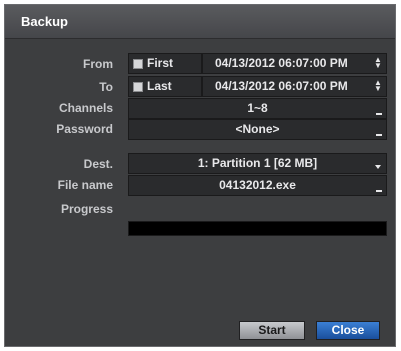  What do you see at coordinates (138, 87) in the screenshot?
I see `last-checkbox` at bounding box center [138, 87].